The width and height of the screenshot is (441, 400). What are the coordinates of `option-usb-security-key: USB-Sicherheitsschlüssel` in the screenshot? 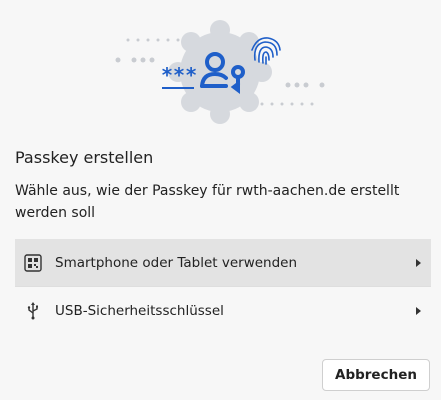 It's located at (223, 310).